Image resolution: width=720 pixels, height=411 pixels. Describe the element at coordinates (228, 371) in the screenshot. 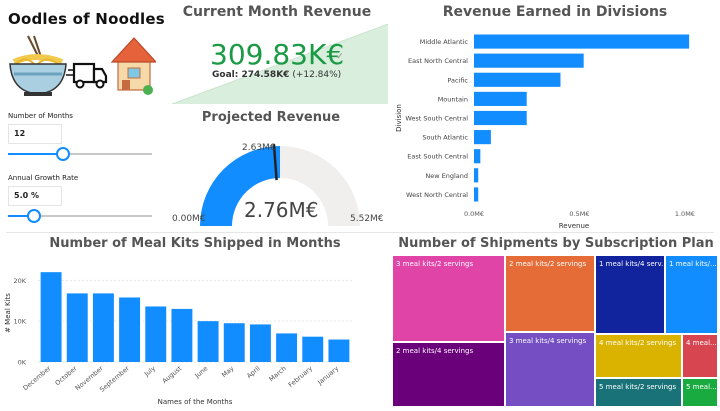

I see `mealkits-x-tick: May` at that location.